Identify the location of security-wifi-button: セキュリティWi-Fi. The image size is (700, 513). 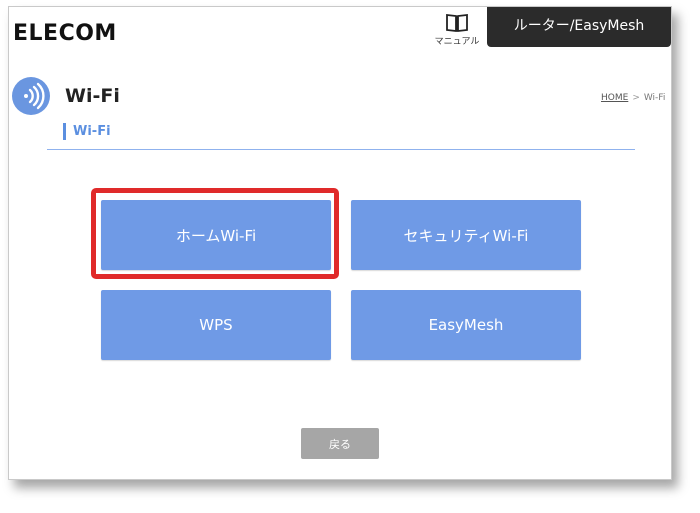
(466, 235).